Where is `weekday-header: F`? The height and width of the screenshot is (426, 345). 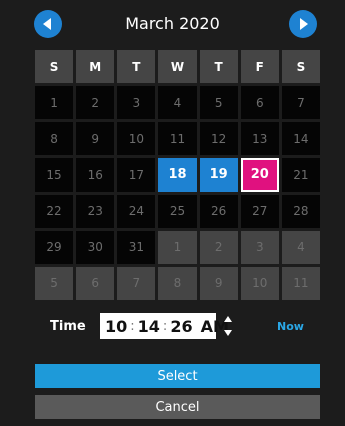 weekday-header: F is located at coordinates (259, 67).